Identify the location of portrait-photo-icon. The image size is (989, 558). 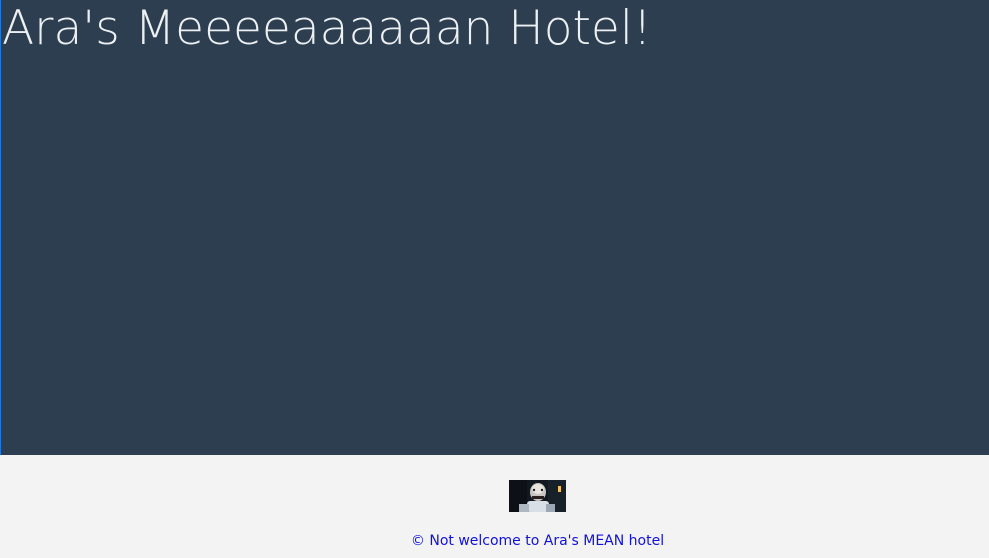
(537, 496).